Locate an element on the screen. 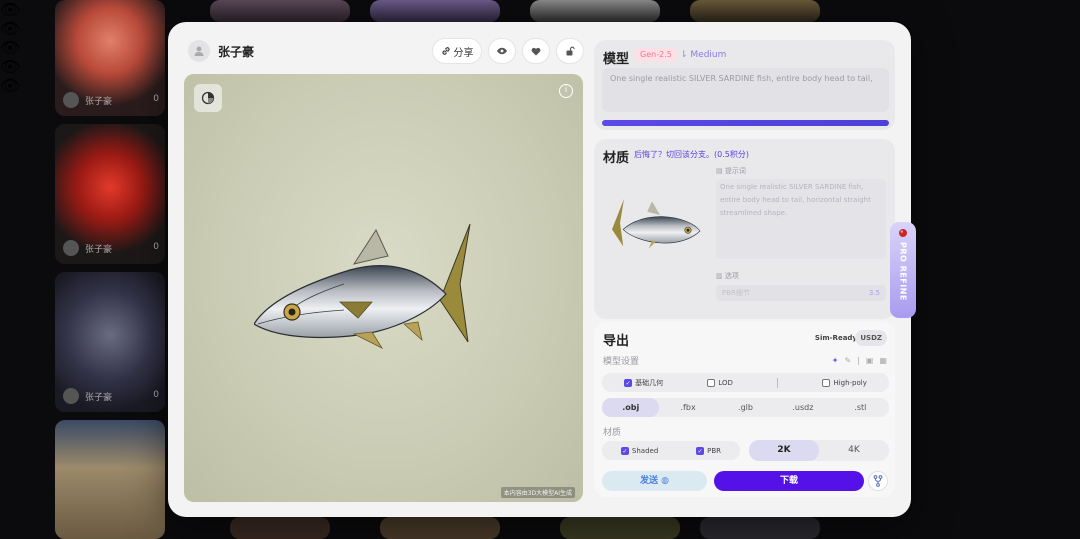 The width and height of the screenshot is (1080, 539). download-button: 下载 is located at coordinates (789, 481).